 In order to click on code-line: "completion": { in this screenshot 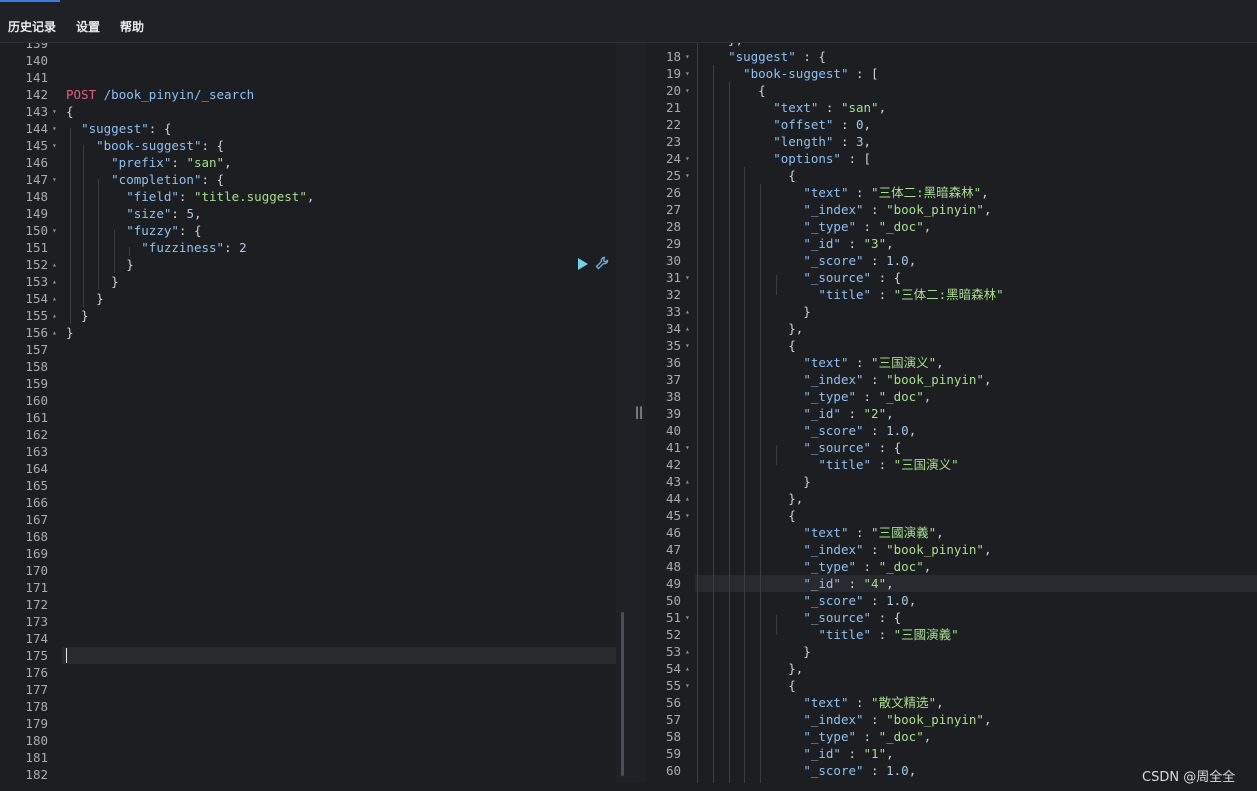, I will do `click(339, 179)`.